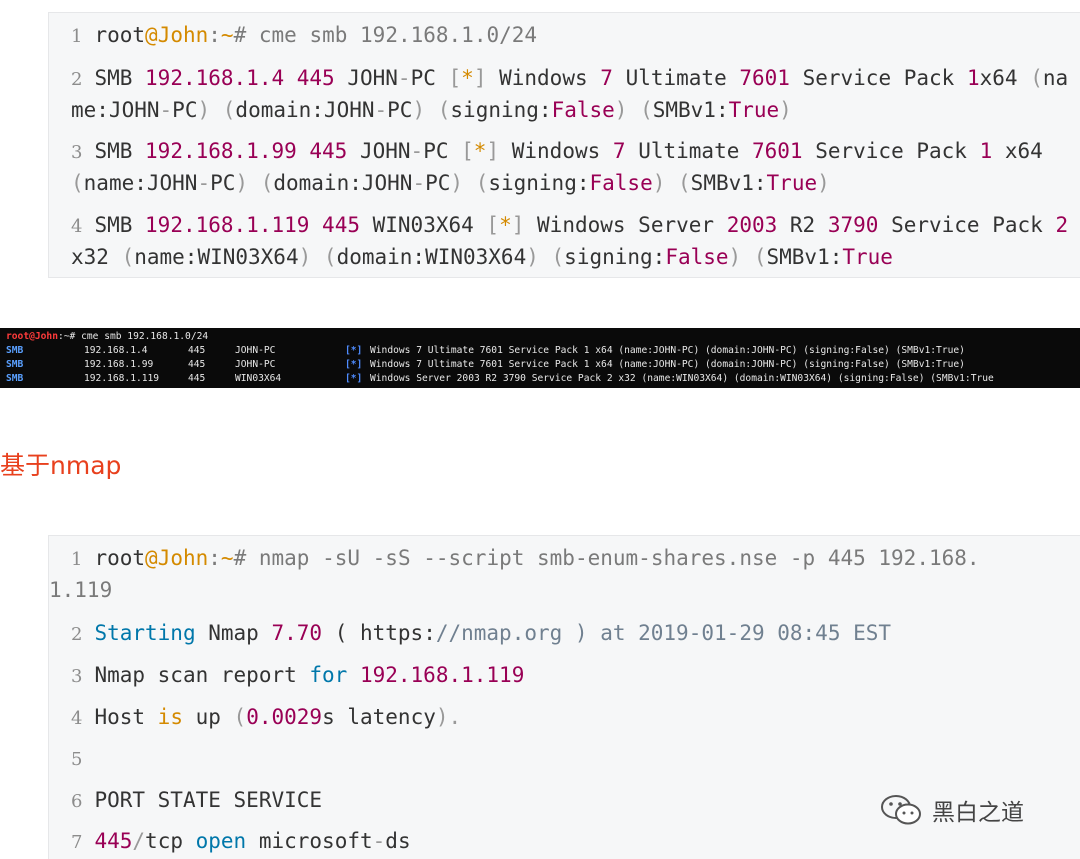 Image resolution: width=1080 pixels, height=859 pixels. I want to click on line-number: 6, so click(77, 801).